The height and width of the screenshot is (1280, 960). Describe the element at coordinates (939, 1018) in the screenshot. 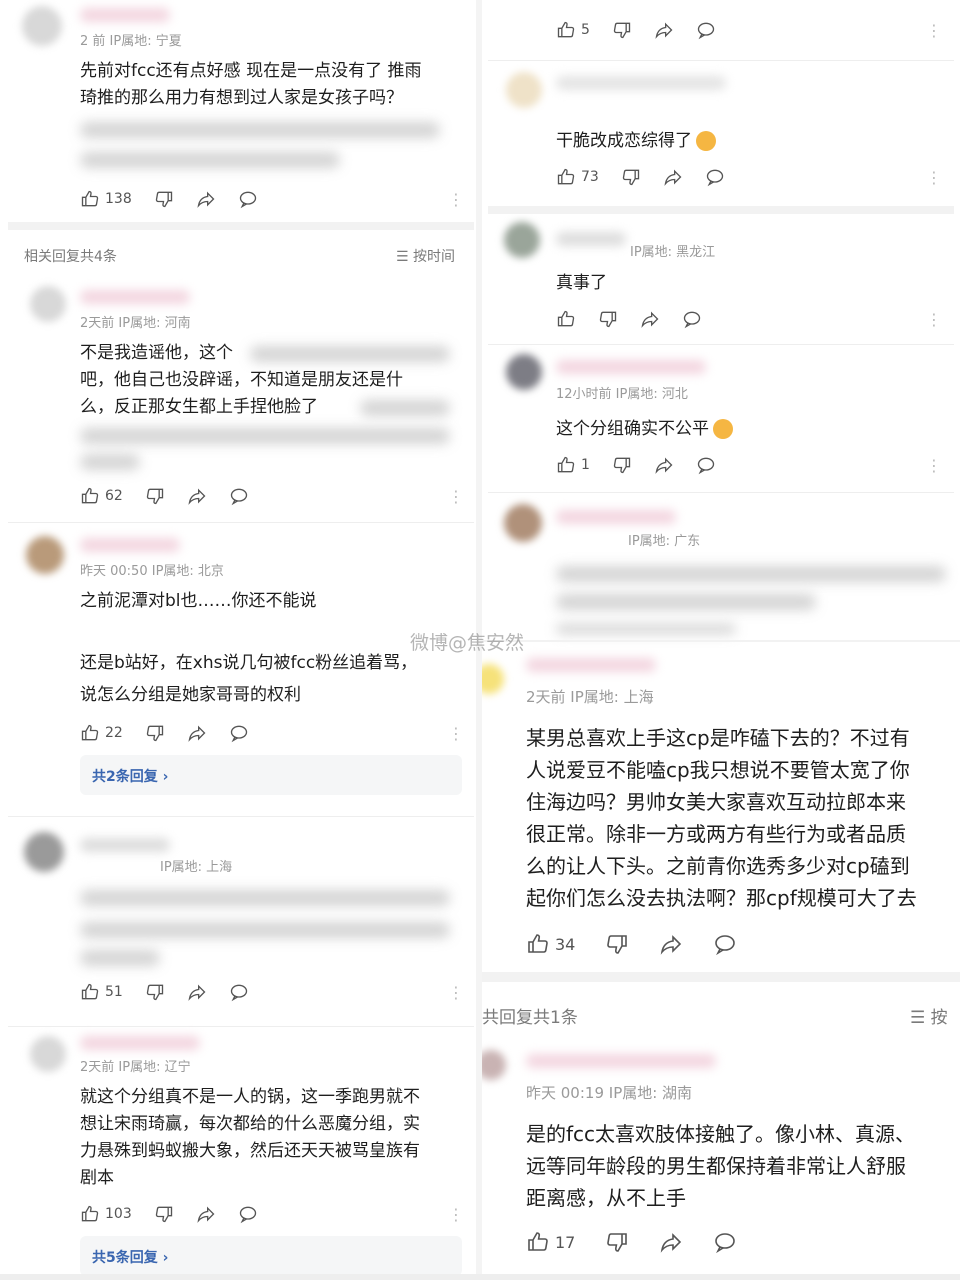

I see `sort-label: 按` at that location.